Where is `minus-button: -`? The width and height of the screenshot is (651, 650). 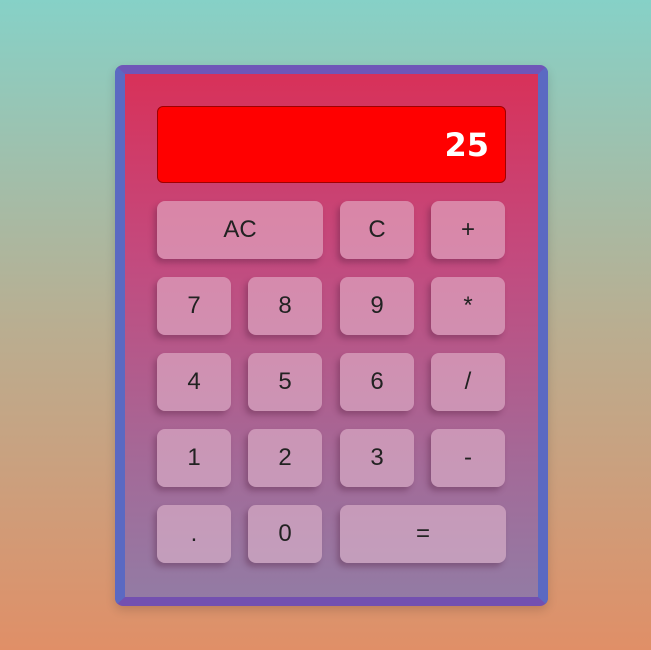 minus-button: - is located at coordinates (468, 458).